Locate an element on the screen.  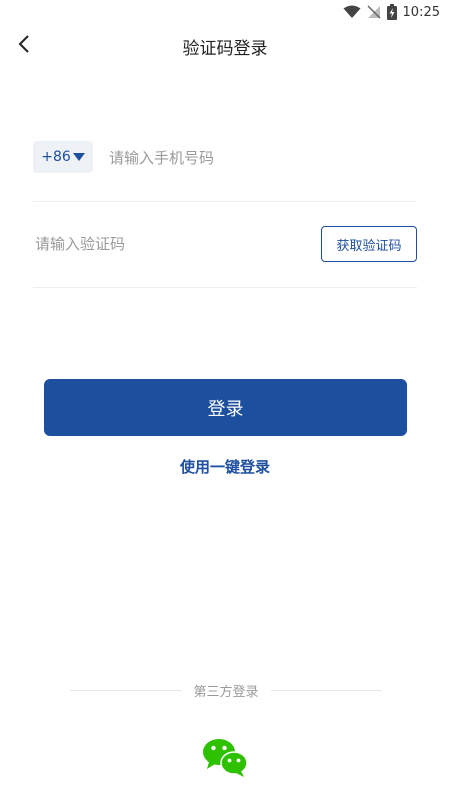
verification-code-row: 获取验证码 is located at coordinates (225, 246).